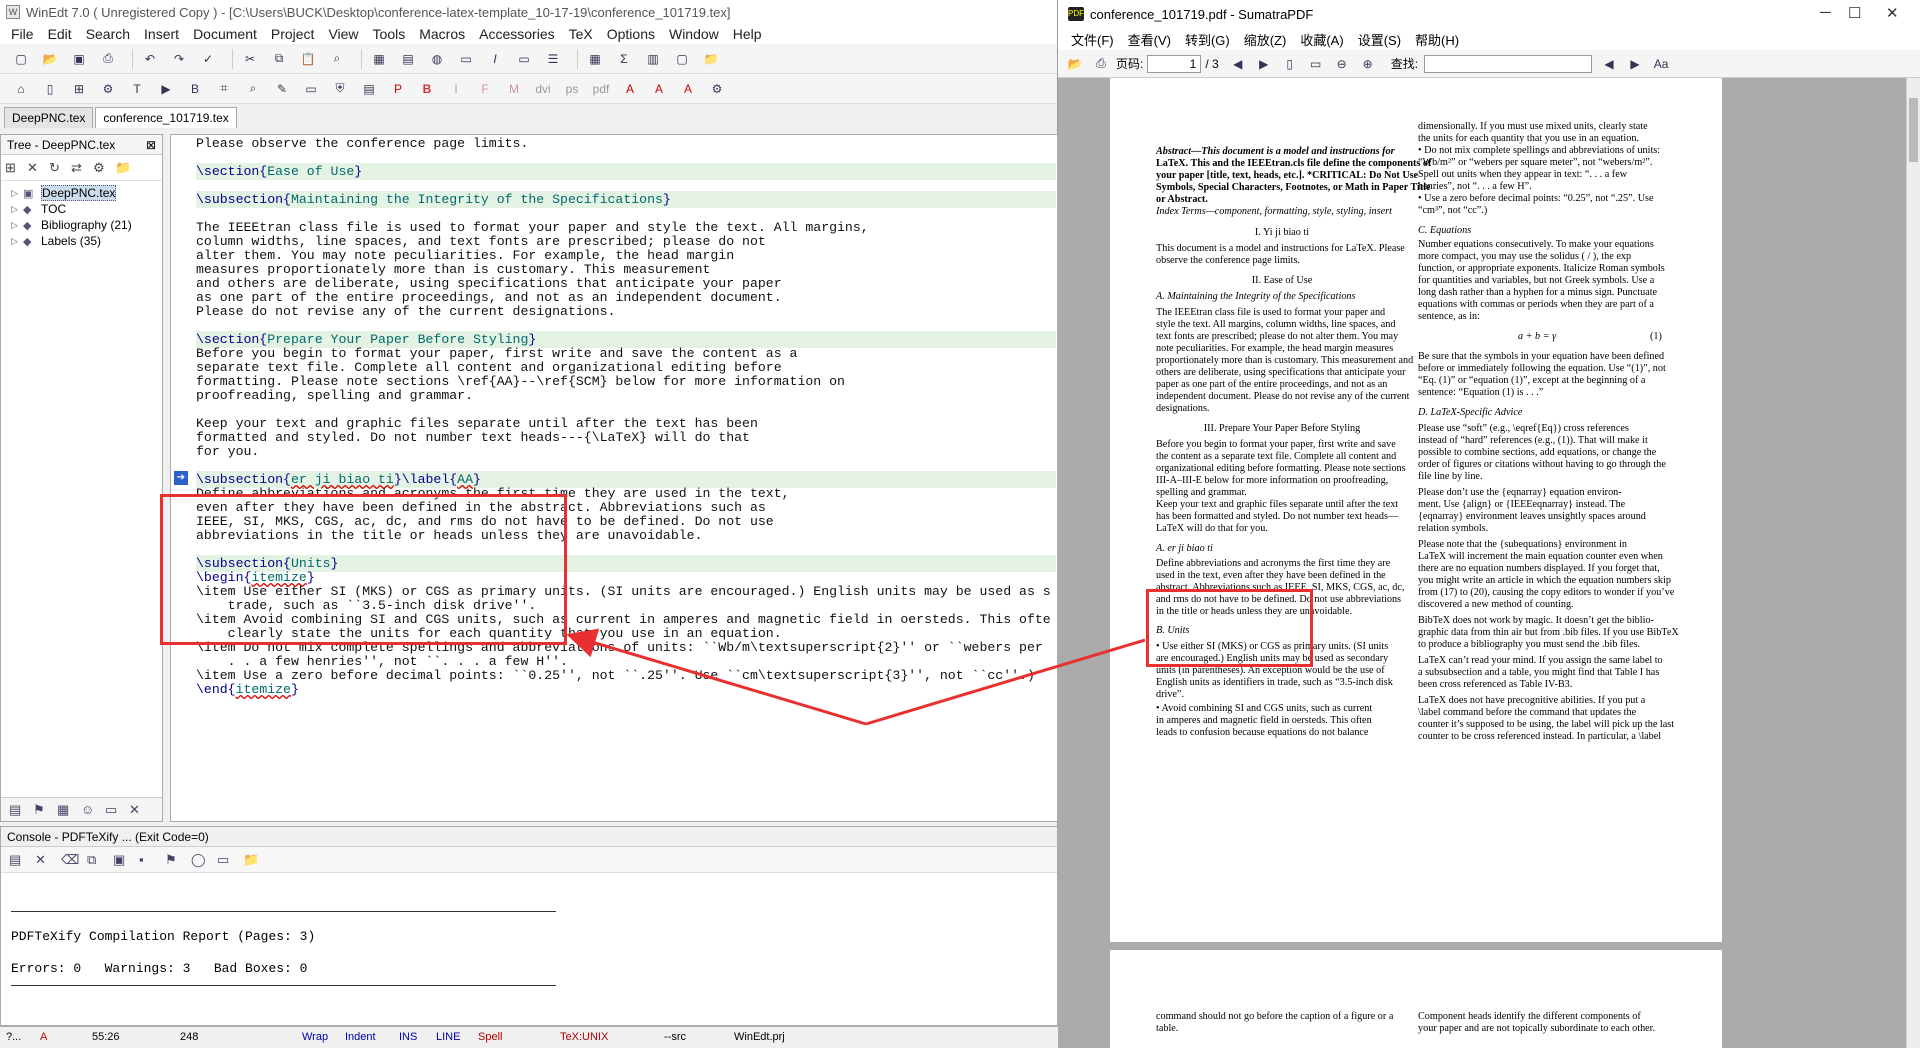 The width and height of the screenshot is (1920, 1048). I want to click on menu-accessories: Accessories, so click(516, 34).